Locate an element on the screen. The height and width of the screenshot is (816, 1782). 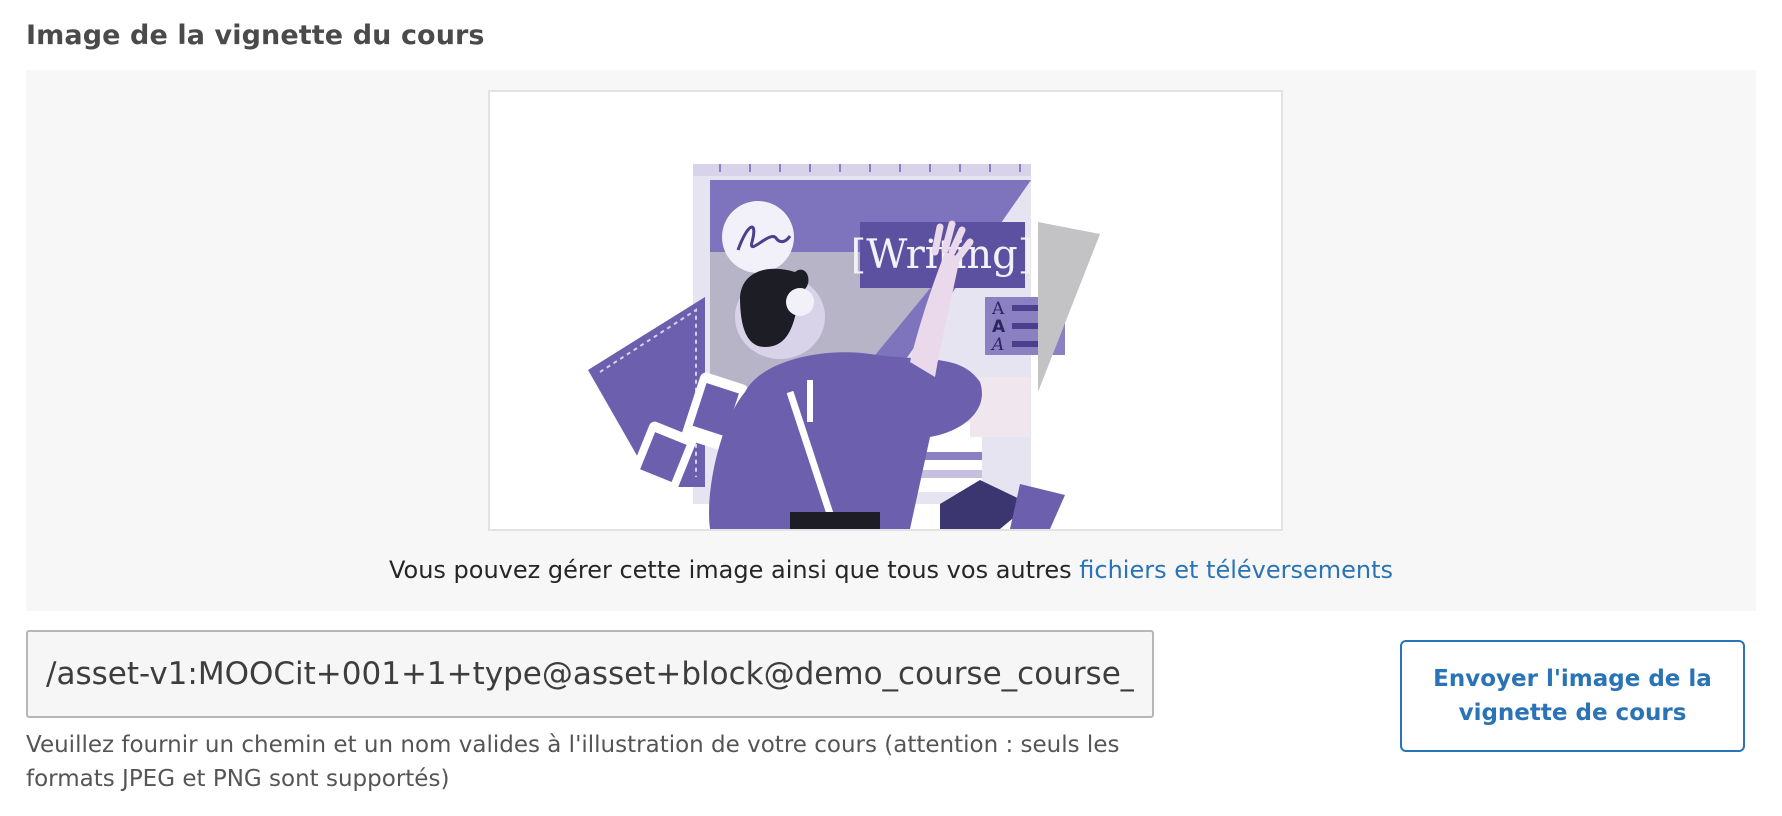
upload-thumbnail-button: Envoyer l'image de la vignette de cours is located at coordinates (1572, 696).